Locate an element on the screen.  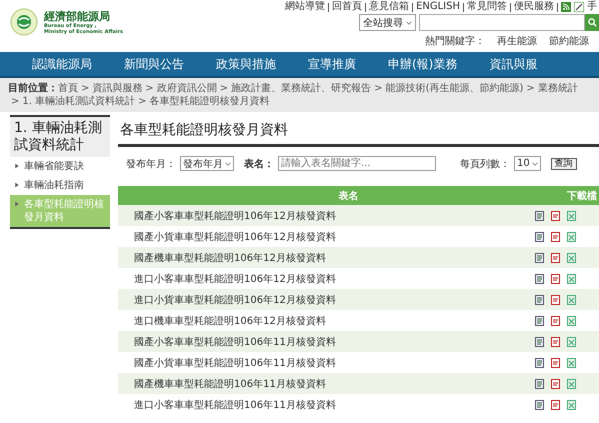
table-cell: 國產小客車車型耗能證明106年11月核發資料 is located at coordinates (334, 341).